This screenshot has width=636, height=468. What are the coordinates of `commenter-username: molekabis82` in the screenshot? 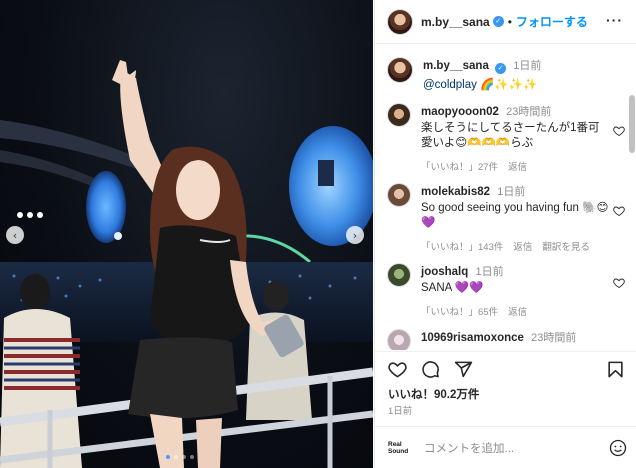 It's located at (455, 192).